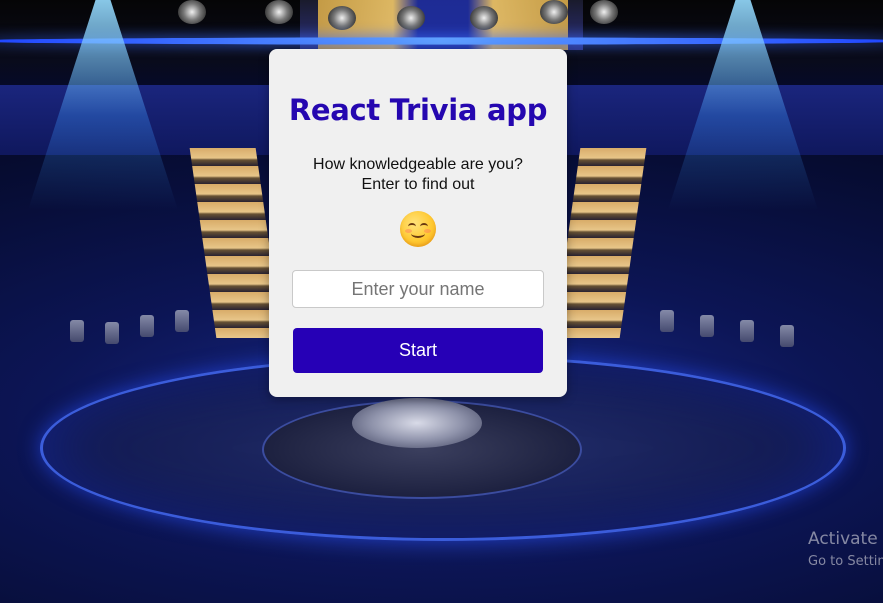  Describe the element at coordinates (418, 229) in the screenshot. I see `smiling-face-icon` at that location.